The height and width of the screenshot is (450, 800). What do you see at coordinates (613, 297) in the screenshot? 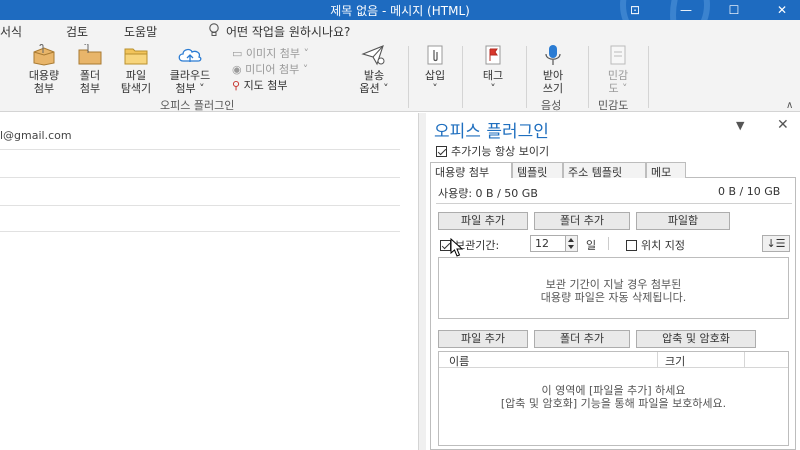
I see `notice-line: 대용량 파일은 자동 삭제됩니다.` at bounding box center [613, 297].